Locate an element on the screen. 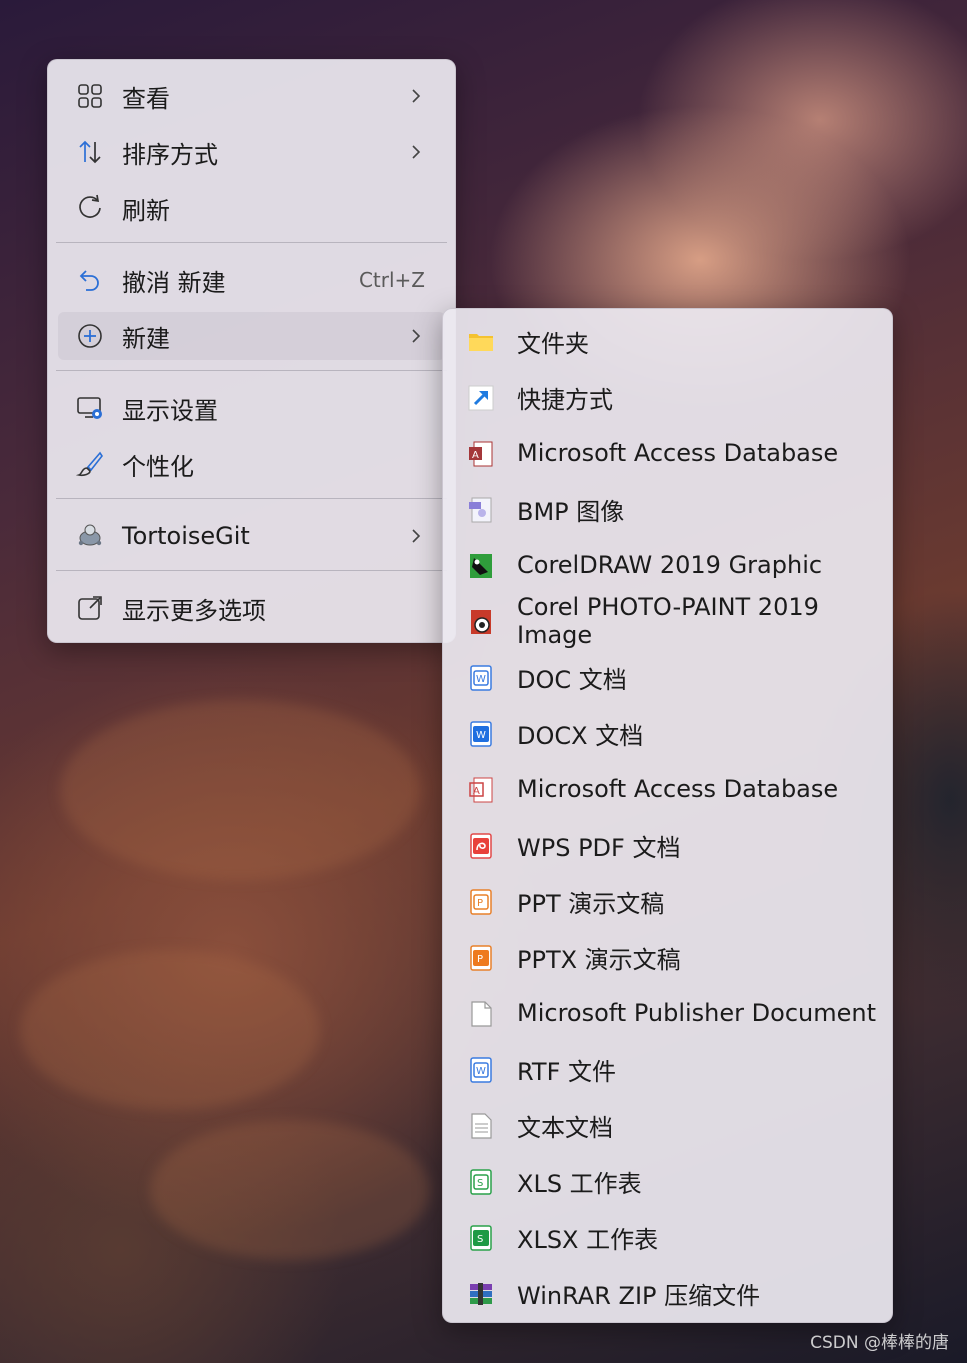 The height and width of the screenshot is (1363, 967). new-item-wps-pdf: WPS PDF 文档 is located at coordinates (667, 845).